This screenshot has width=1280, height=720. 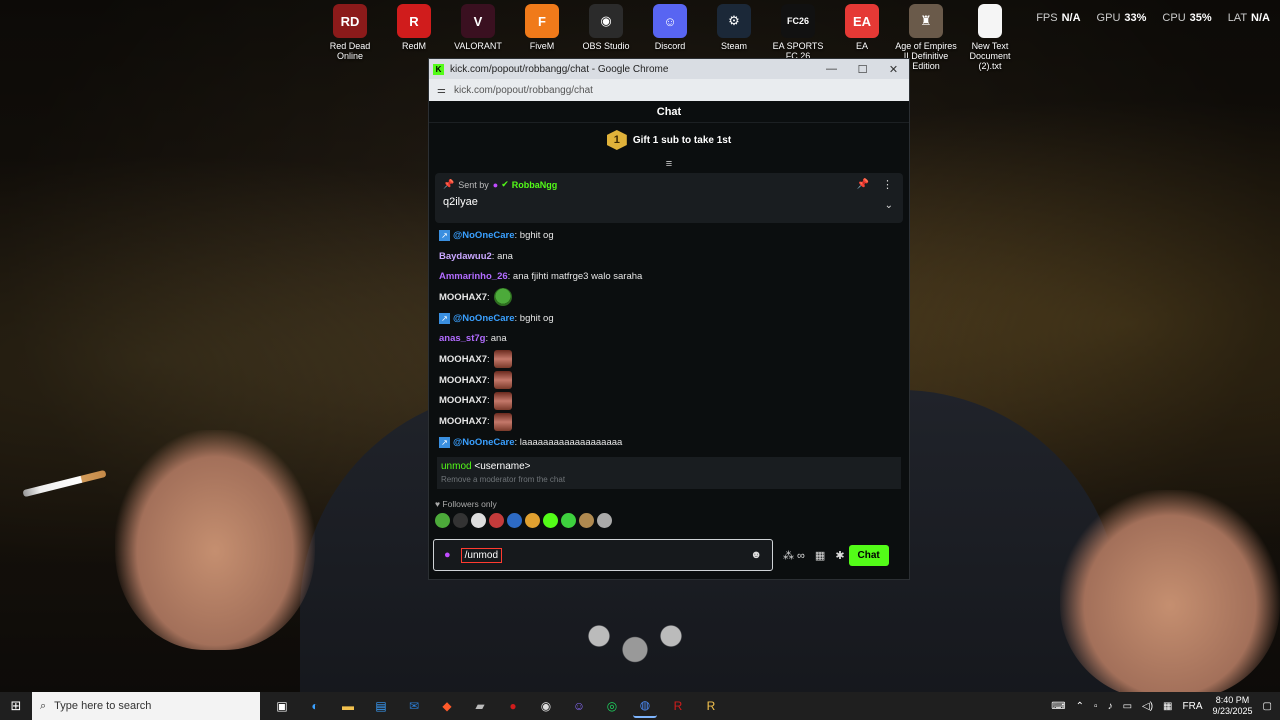 What do you see at coordinates (1153, 18) in the screenshot?
I see `performance-overlay: FPS N/A GPU 33% CPU 35% LAT N/A` at bounding box center [1153, 18].